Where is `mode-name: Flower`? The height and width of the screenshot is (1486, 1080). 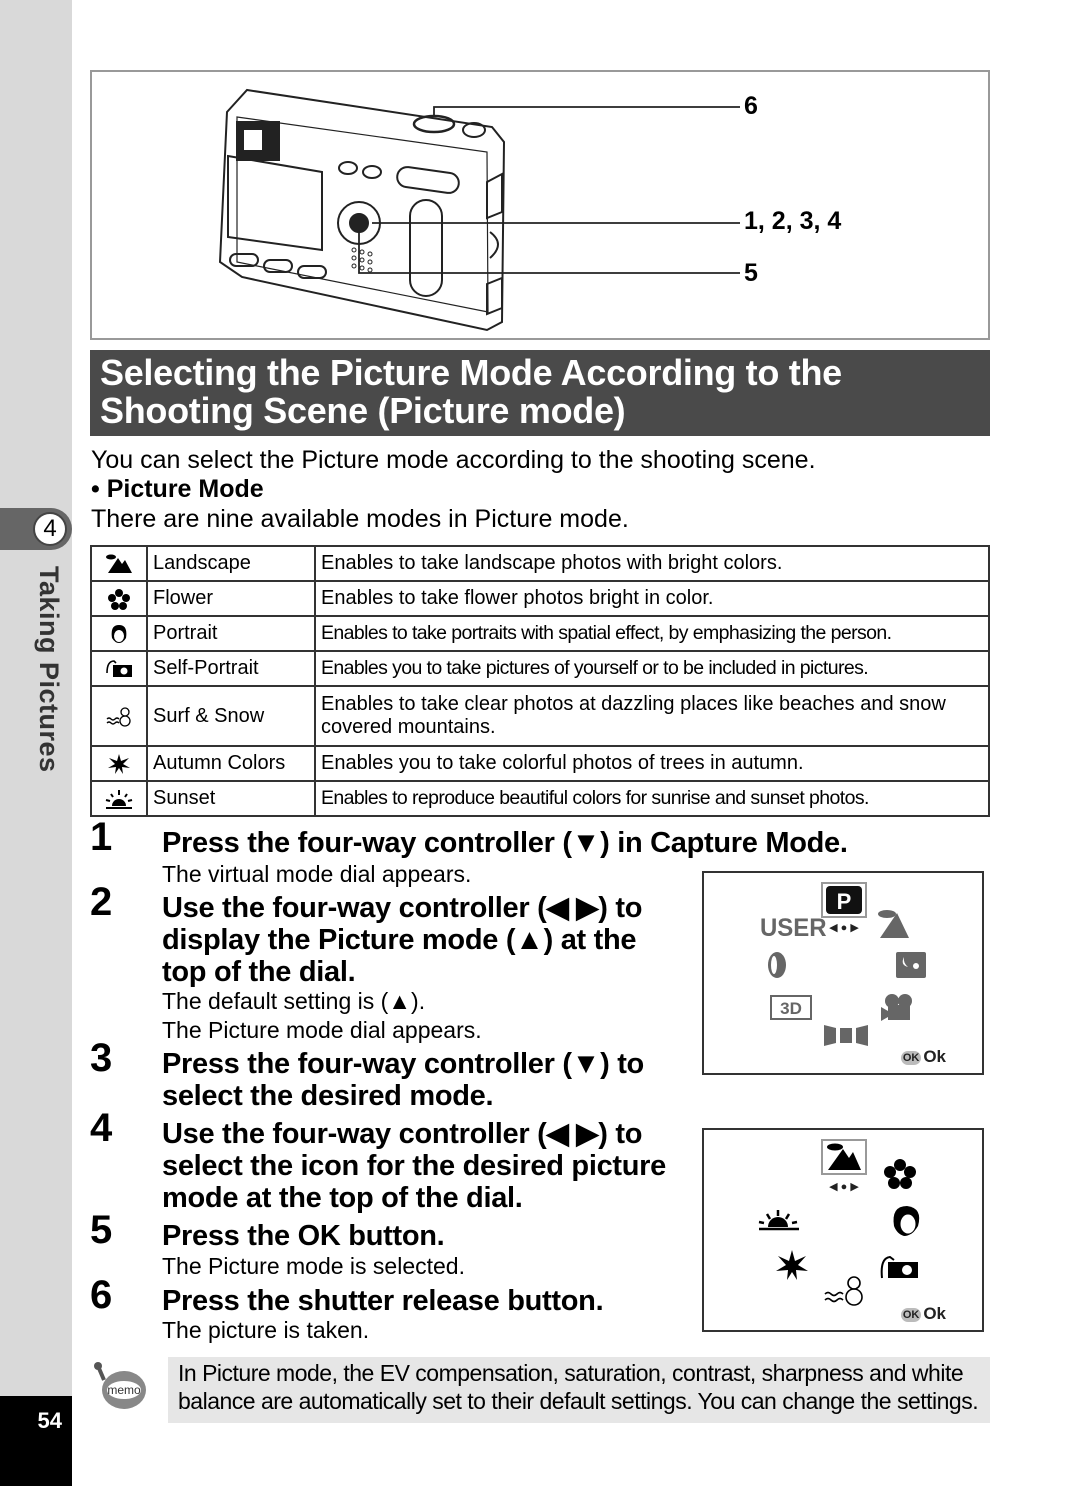
mode-name: Flower is located at coordinates (231, 598).